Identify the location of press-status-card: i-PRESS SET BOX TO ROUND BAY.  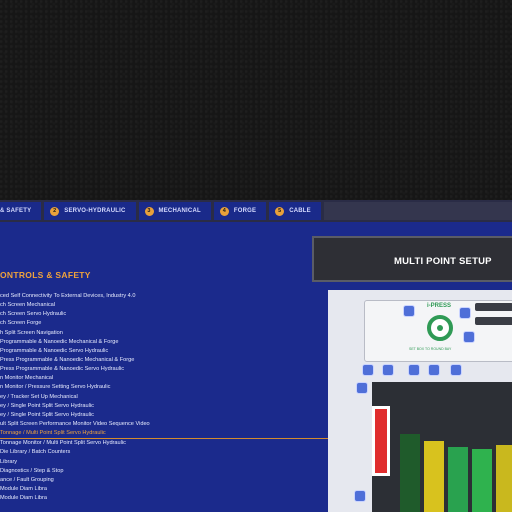
(438, 331).